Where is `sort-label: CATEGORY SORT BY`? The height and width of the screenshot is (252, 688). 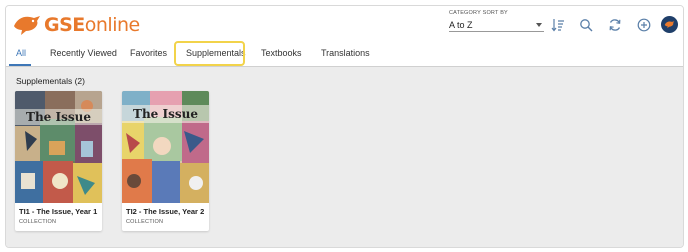
sort-label: CATEGORY SORT BY is located at coordinates (478, 13).